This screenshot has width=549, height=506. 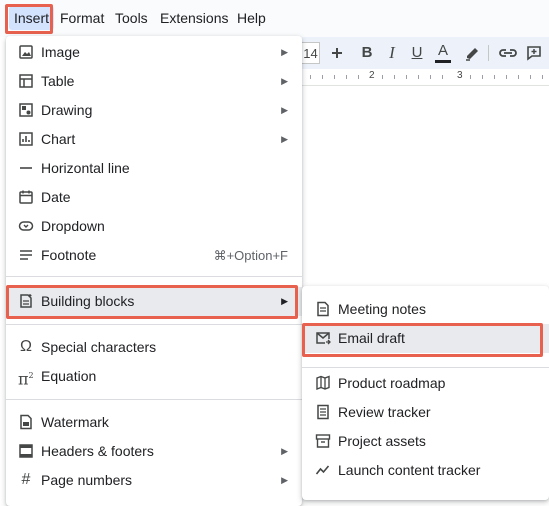 I want to click on menu-tools: Tools, so click(x=131, y=18).